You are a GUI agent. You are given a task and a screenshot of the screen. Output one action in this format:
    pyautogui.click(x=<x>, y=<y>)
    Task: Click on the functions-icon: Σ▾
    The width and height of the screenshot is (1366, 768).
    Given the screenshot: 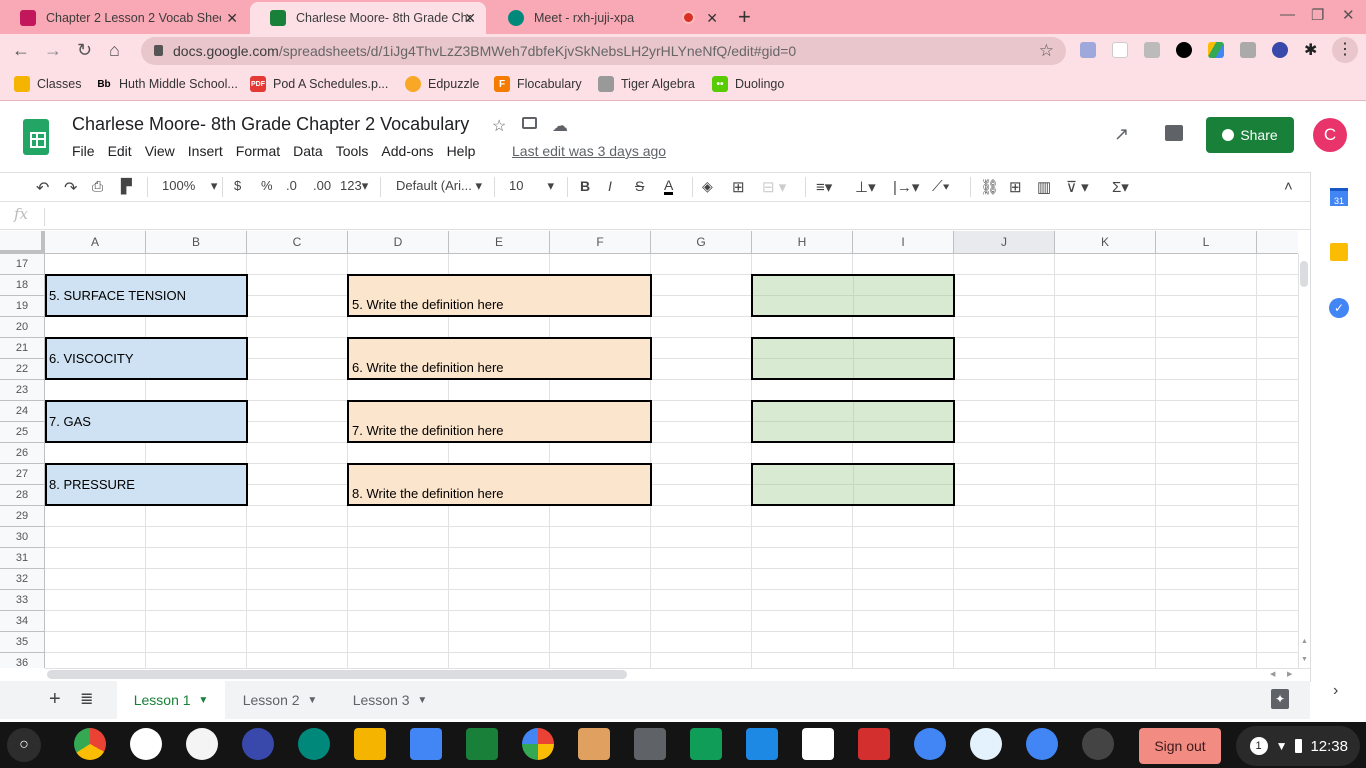 What is the action you would take?
    pyautogui.click(x=1120, y=187)
    